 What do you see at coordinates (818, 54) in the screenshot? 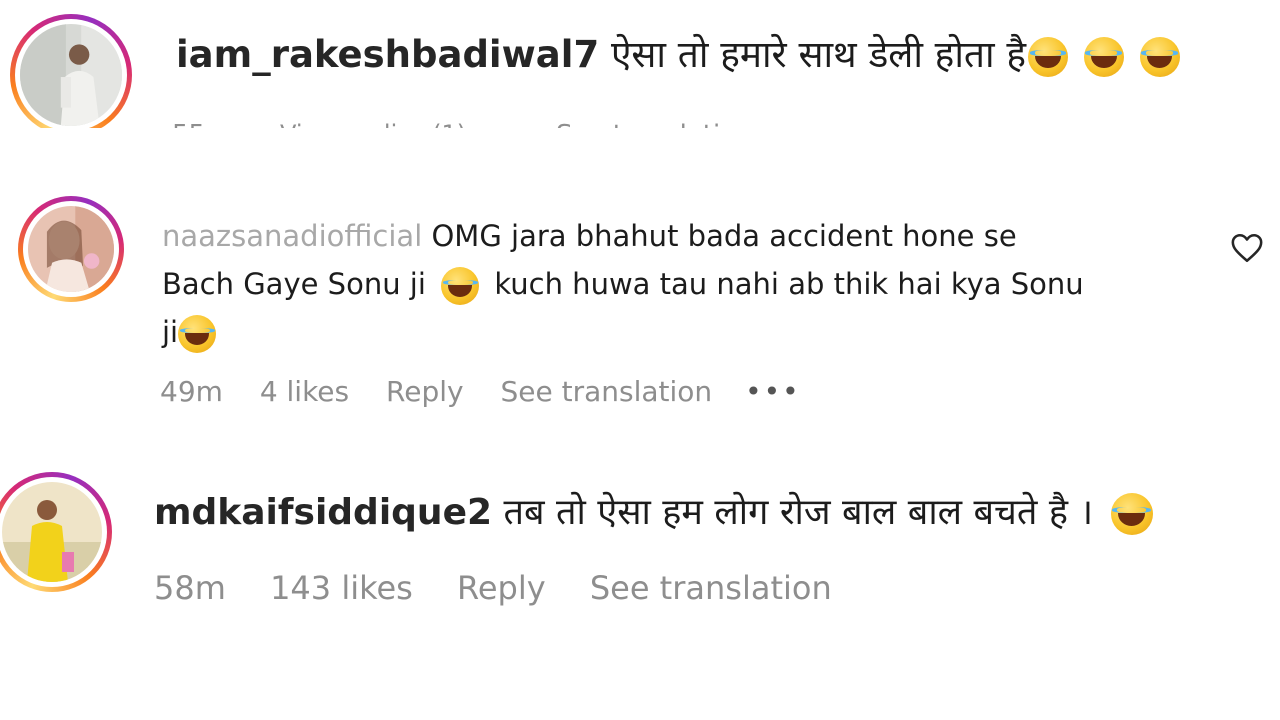
I see `comment-text: ऐसा तो हमारे साथ डेली होता है` at bounding box center [818, 54].